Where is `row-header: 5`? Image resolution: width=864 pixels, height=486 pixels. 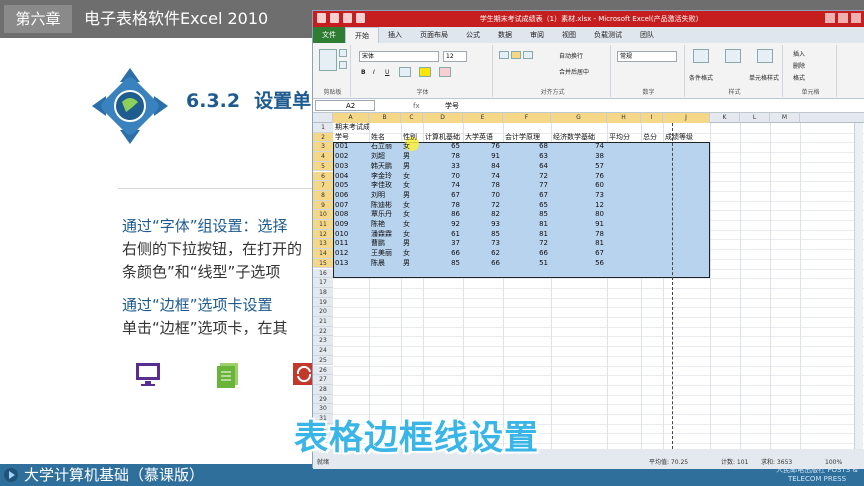 row-header: 5 is located at coordinates (323, 166).